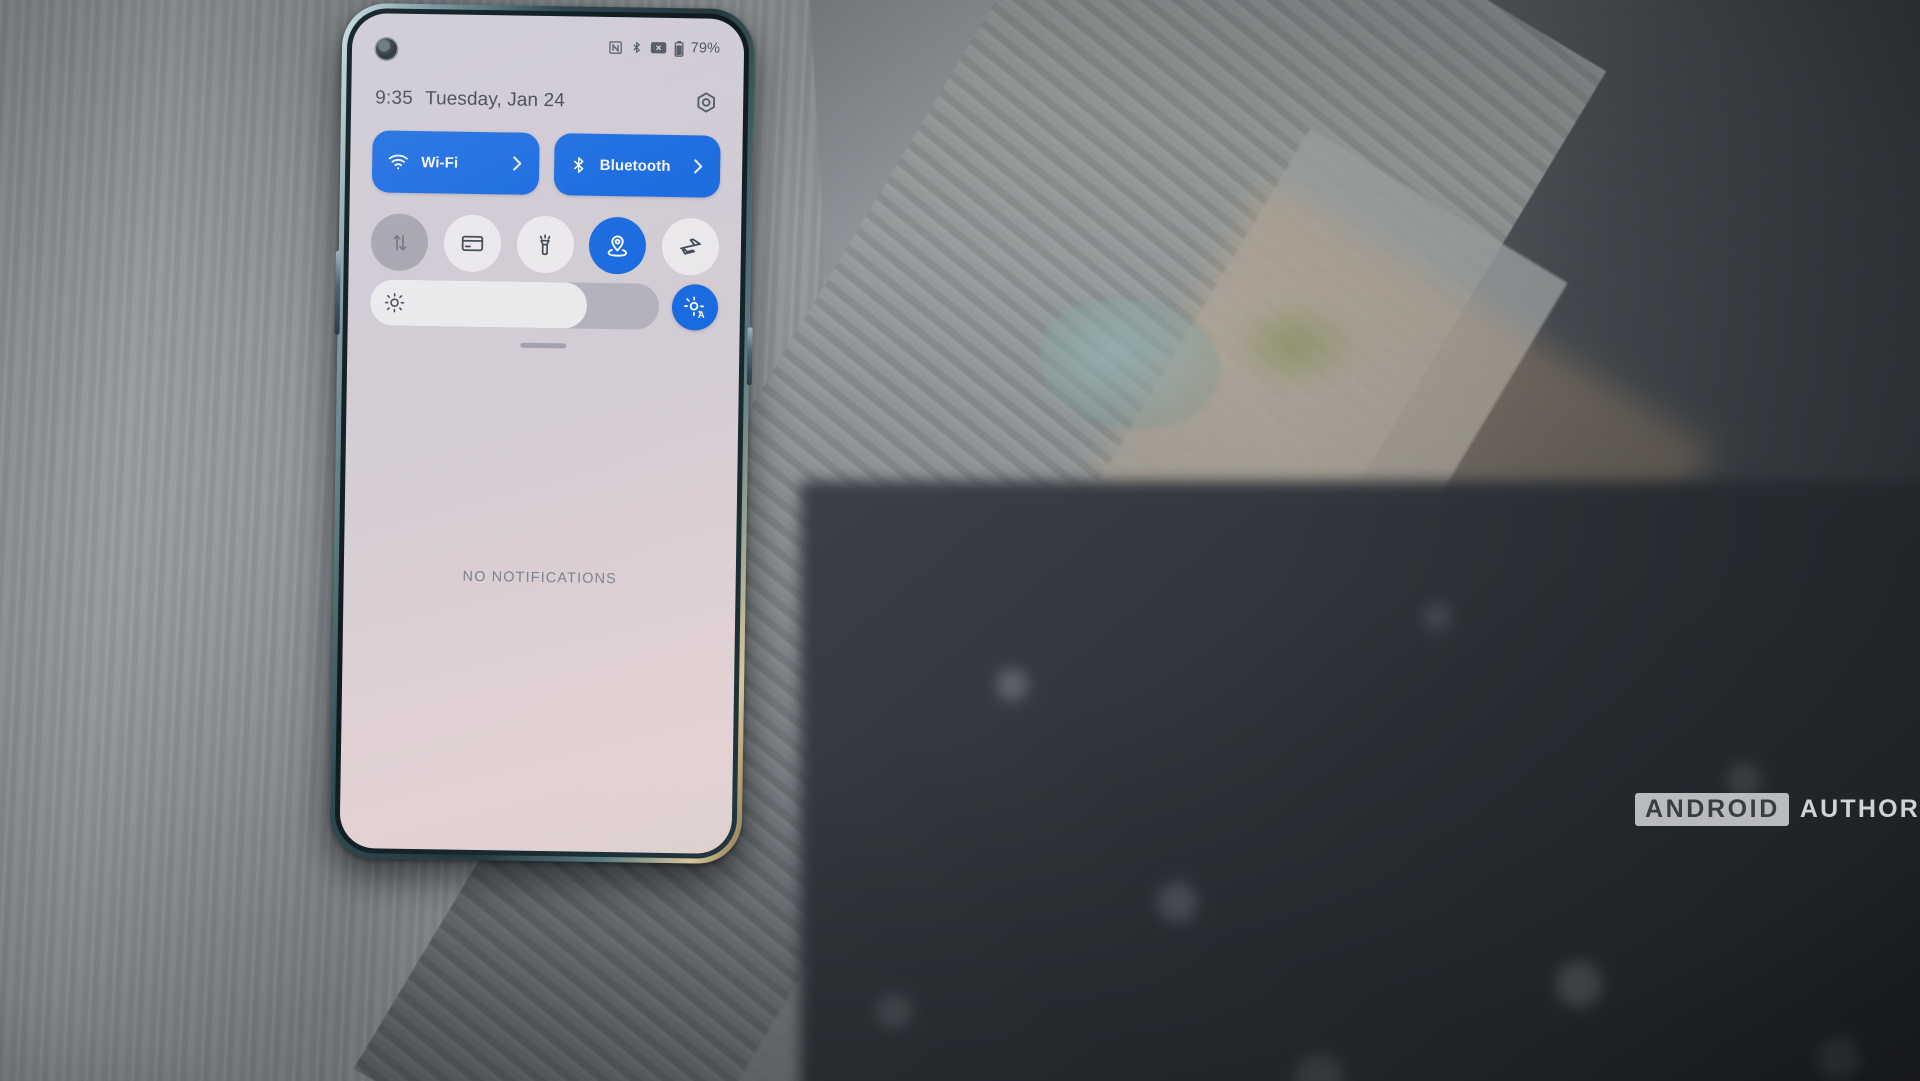  What do you see at coordinates (658, 48) in the screenshot?
I see `vibrate-mode-icon` at bounding box center [658, 48].